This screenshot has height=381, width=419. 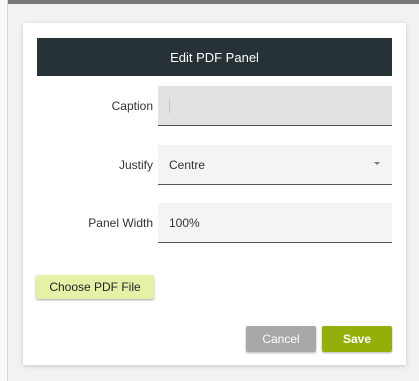 I want to click on caption-row: Caption, so click(x=214, y=106).